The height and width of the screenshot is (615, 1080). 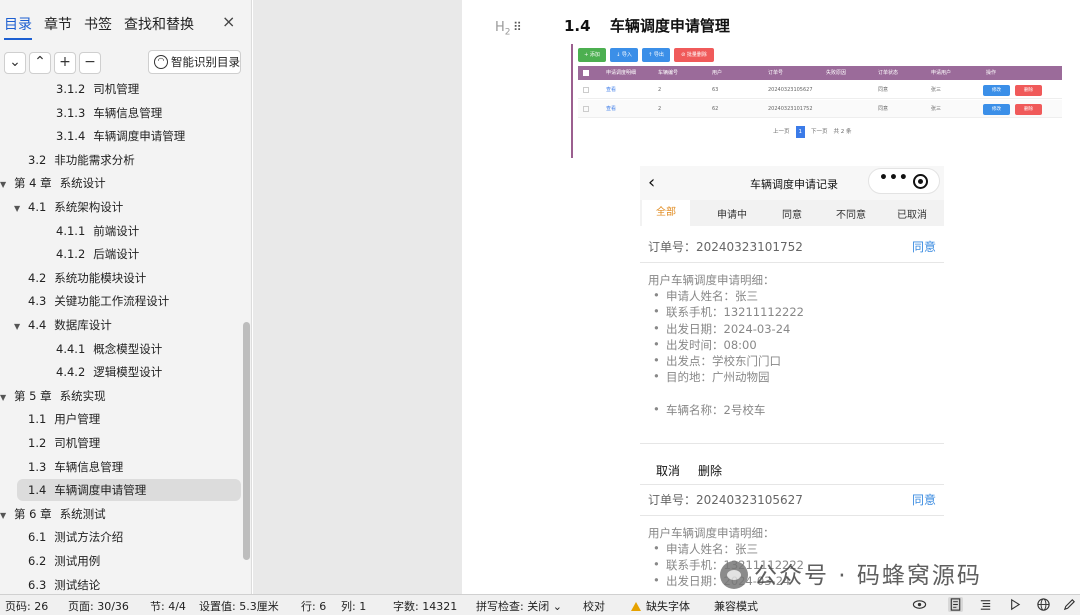 I want to click on globe-icon, so click(x=1043, y=604).